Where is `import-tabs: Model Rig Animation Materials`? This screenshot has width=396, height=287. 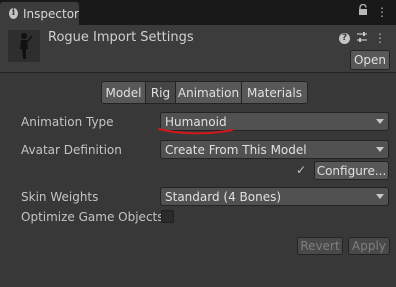
import-tabs: Model Rig Animation Materials is located at coordinates (204, 92).